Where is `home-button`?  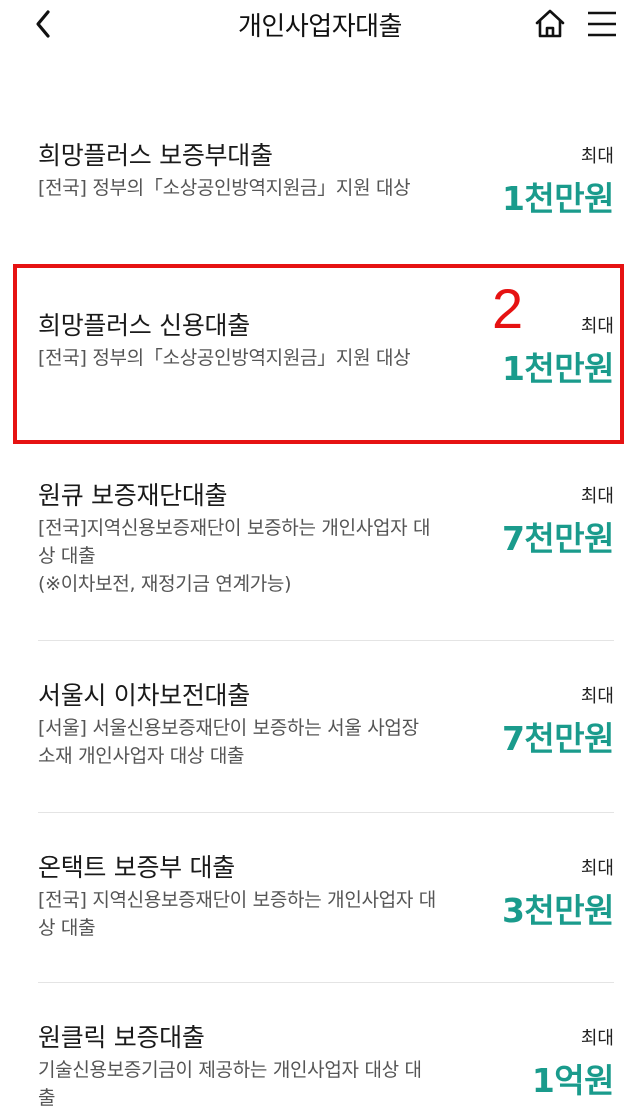
home-button is located at coordinates (550, 24).